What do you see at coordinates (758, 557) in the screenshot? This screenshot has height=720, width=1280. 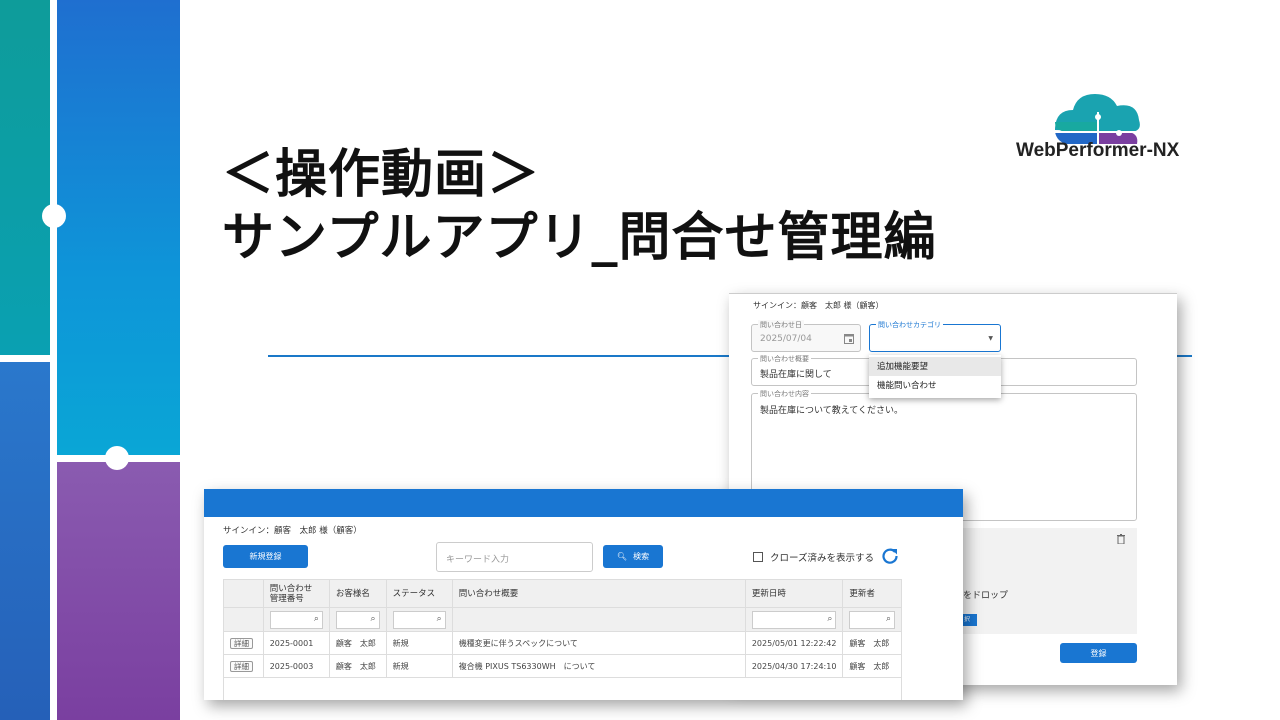 I see `show-closed-checkbox` at bounding box center [758, 557].